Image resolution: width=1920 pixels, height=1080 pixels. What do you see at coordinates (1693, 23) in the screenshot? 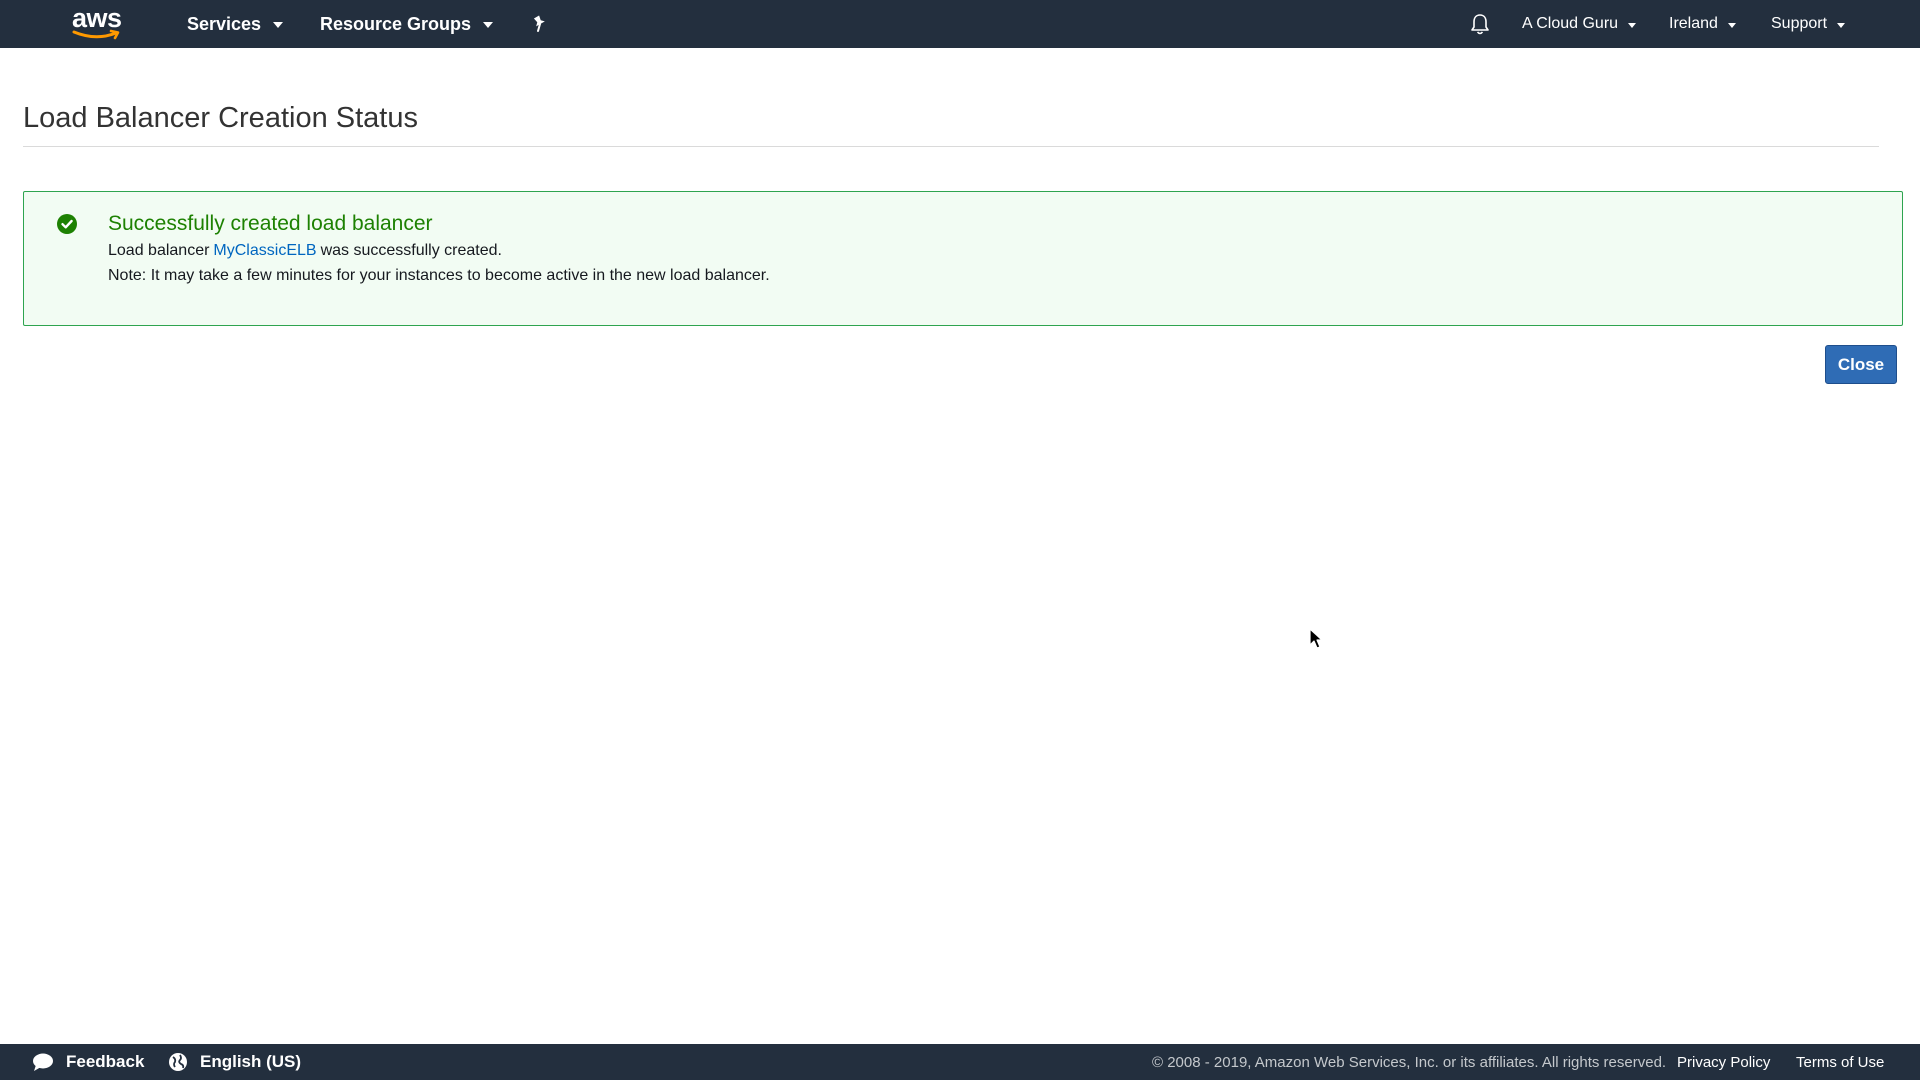
I see `region-label: Ireland` at bounding box center [1693, 23].